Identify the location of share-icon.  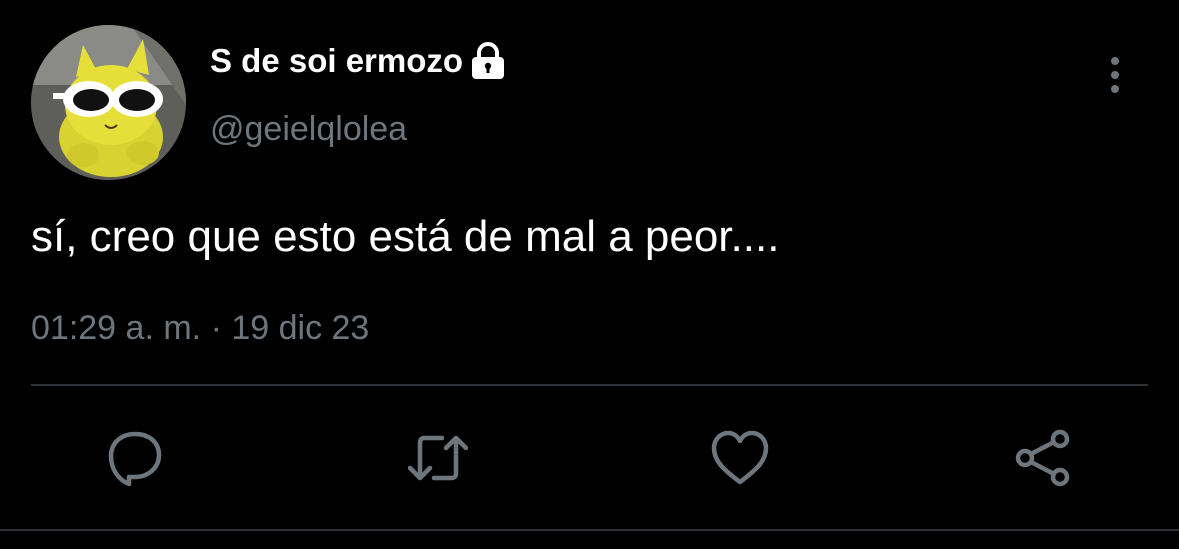
(1042, 458).